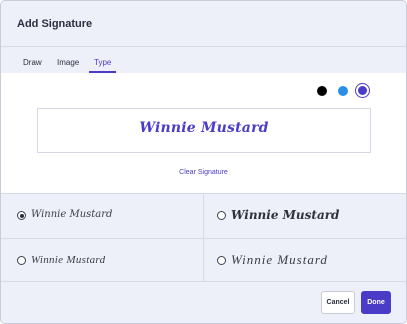 Image resolution: width=407 pixels, height=324 pixels. What do you see at coordinates (102, 62) in the screenshot?
I see `tab-type: Type` at bounding box center [102, 62].